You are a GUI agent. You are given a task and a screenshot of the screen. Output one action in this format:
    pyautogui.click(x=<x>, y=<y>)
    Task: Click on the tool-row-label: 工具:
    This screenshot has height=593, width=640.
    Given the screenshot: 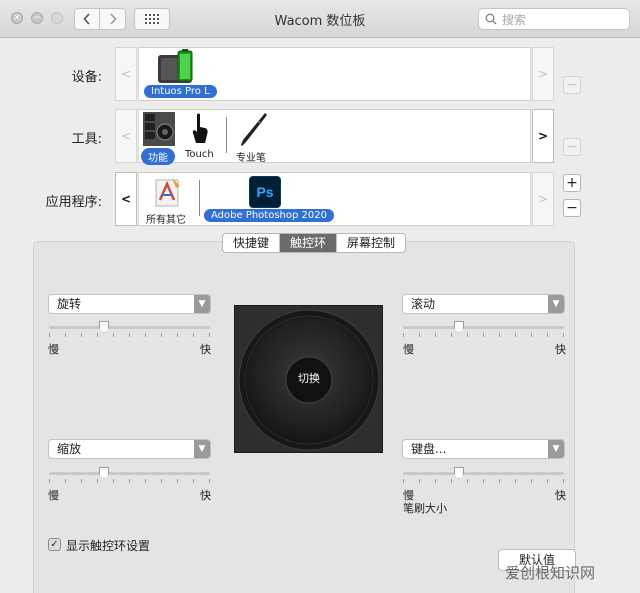 What is the action you would take?
    pyautogui.click(x=86, y=139)
    